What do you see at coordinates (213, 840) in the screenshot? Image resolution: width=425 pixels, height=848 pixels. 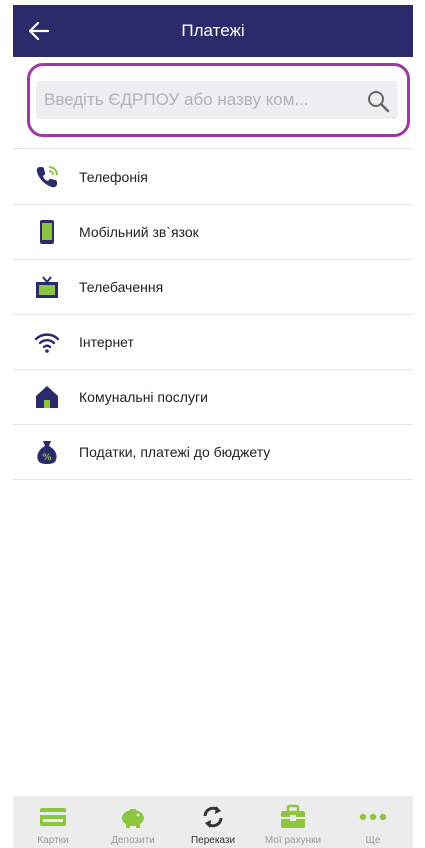 I see `tab-label: Перекази` at bounding box center [213, 840].